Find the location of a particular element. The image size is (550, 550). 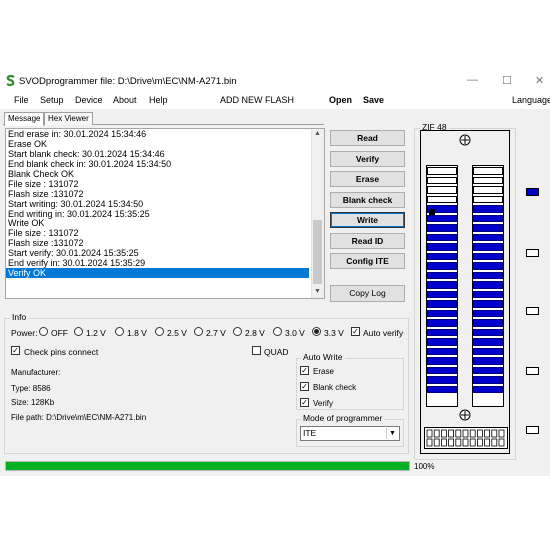

log-line: Verify OK is located at coordinates (157, 273).